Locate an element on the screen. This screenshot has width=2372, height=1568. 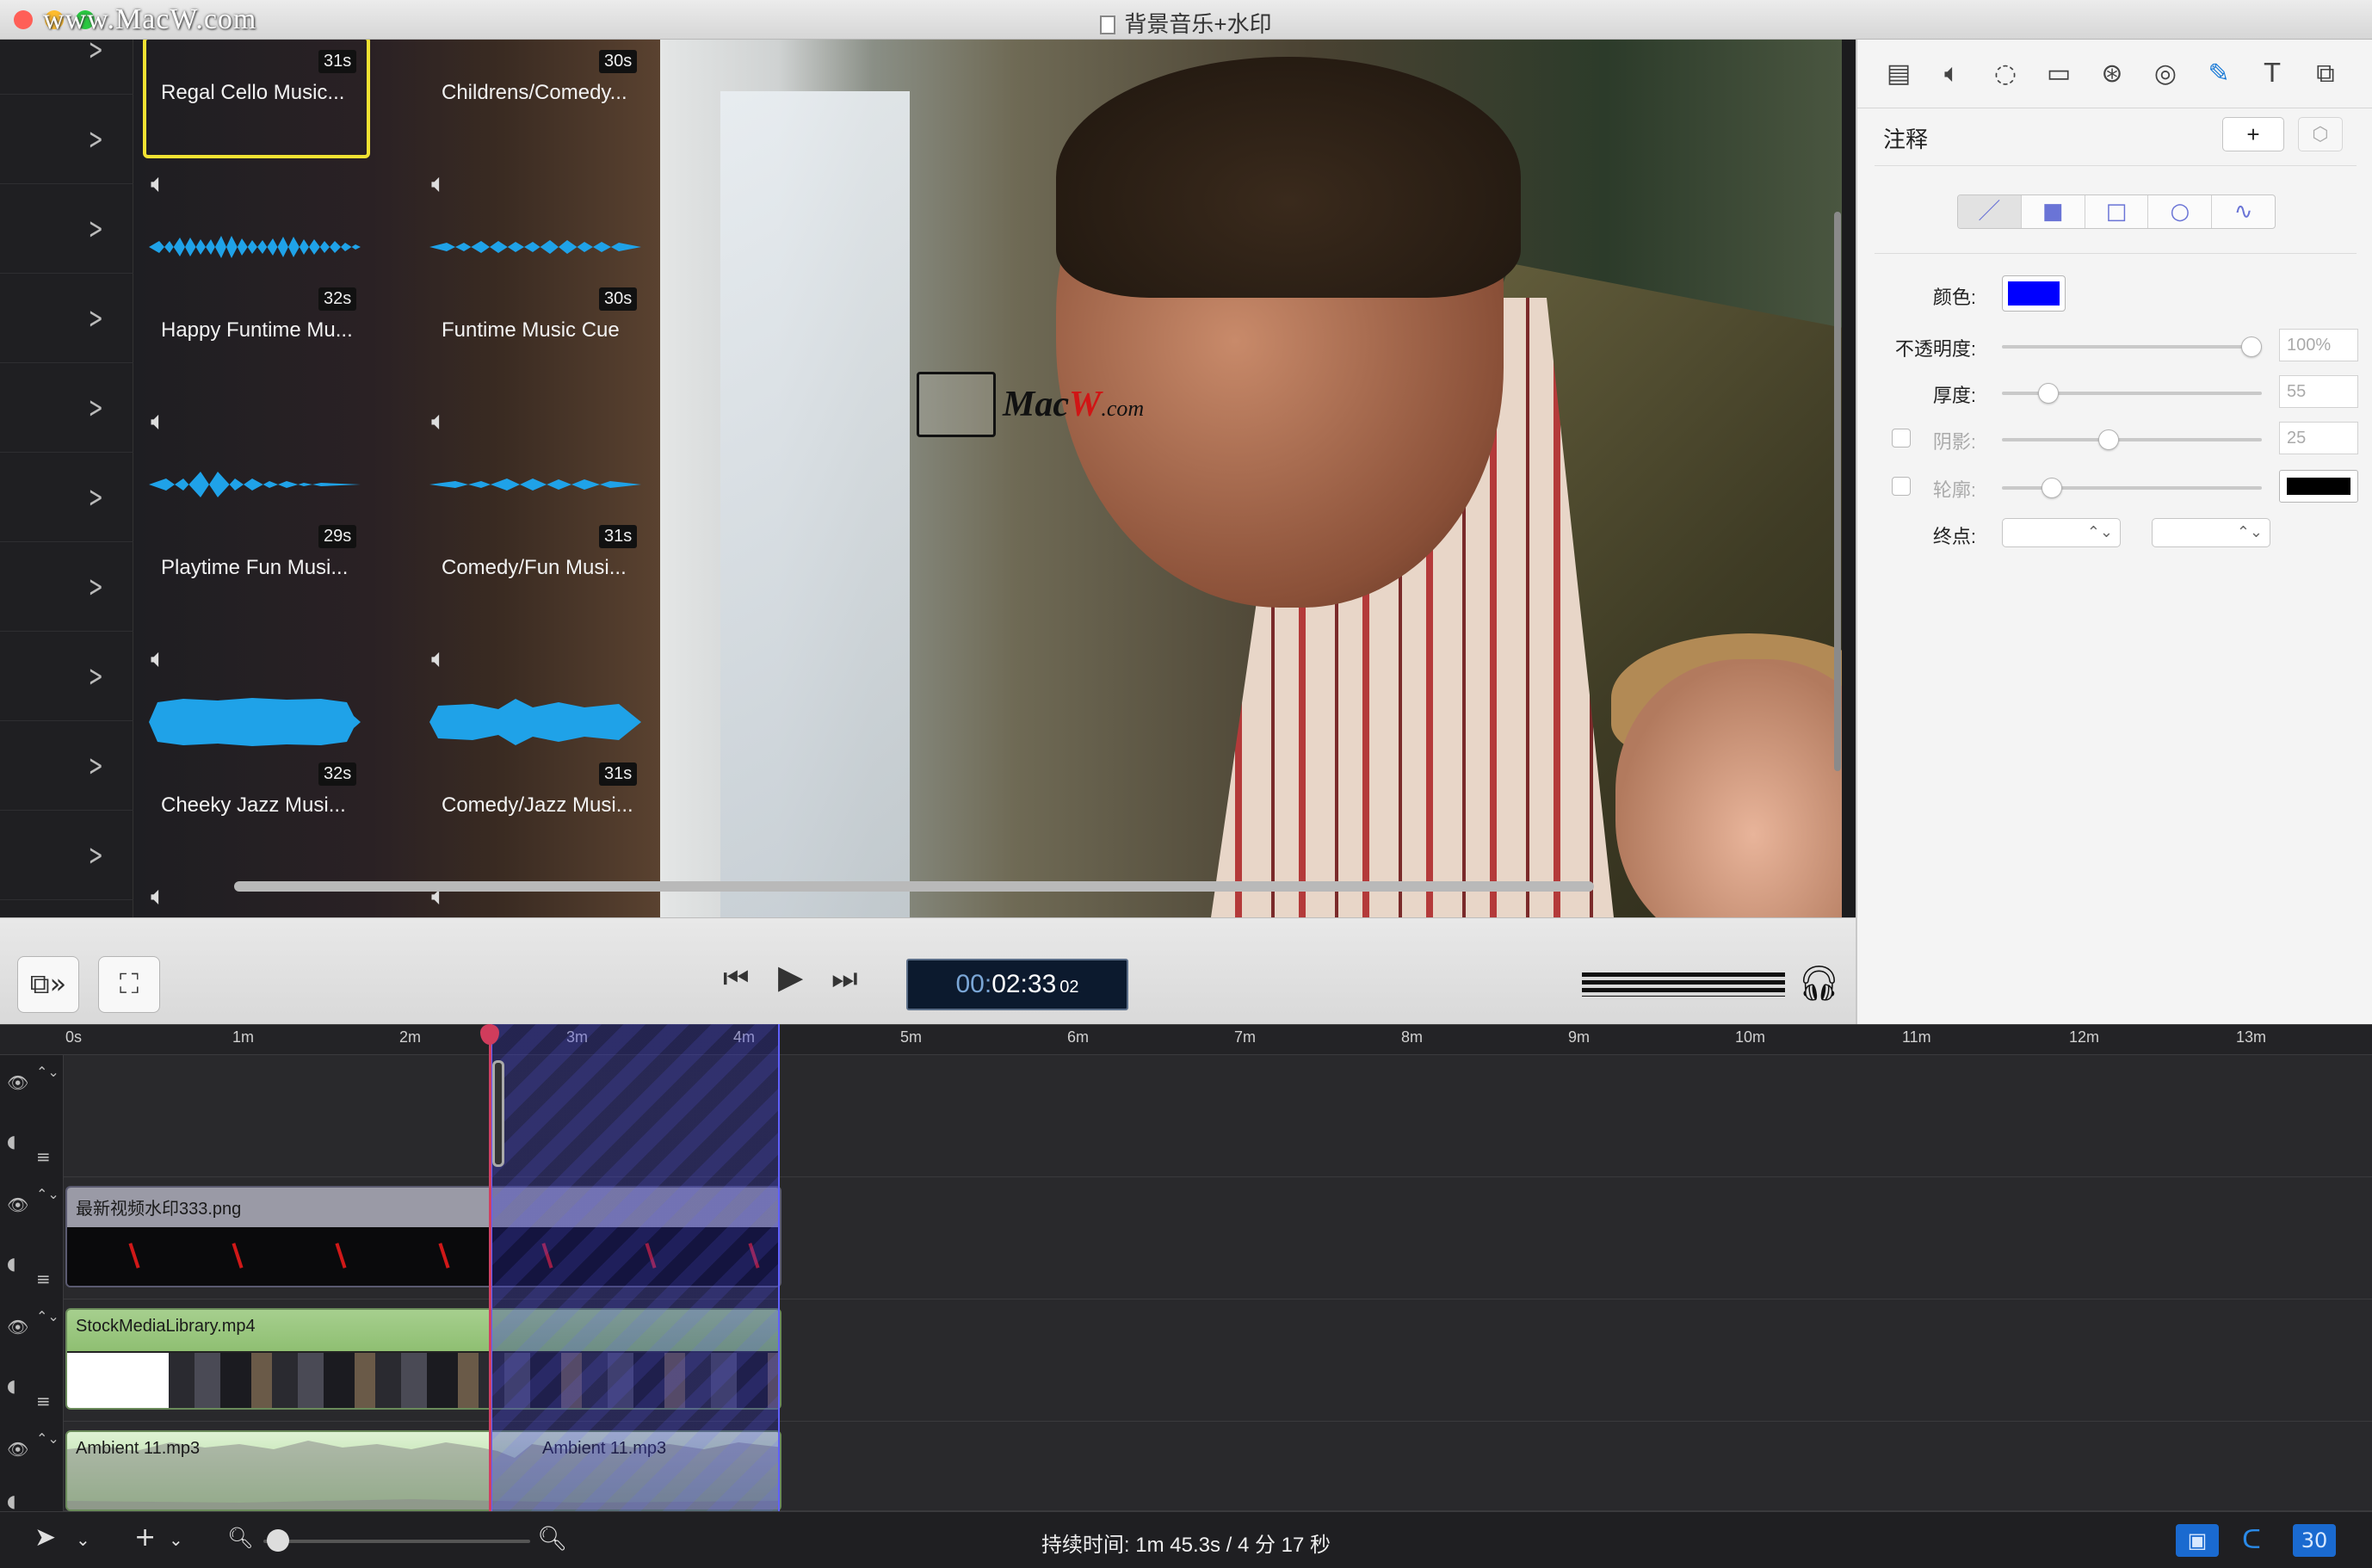
speed-icon: ◌ is located at coordinates (2005, 74).